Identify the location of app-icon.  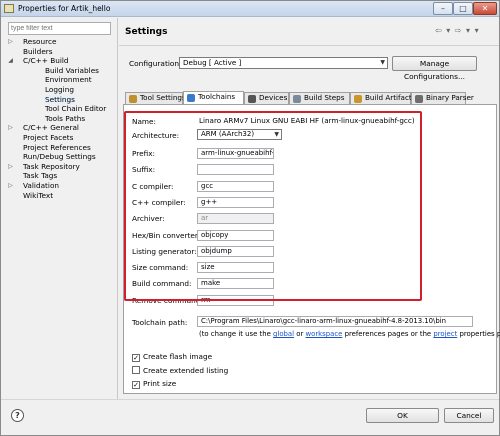
(9, 8).